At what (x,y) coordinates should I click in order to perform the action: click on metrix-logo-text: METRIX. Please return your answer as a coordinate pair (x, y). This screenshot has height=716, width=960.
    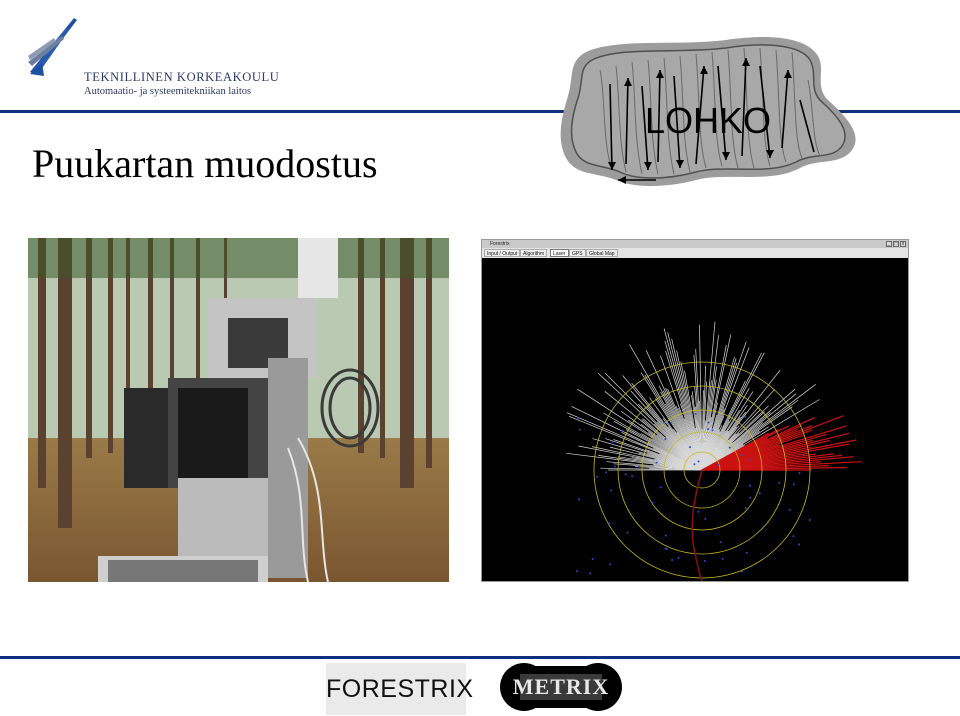
    Looking at the image, I should click on (561, 686).